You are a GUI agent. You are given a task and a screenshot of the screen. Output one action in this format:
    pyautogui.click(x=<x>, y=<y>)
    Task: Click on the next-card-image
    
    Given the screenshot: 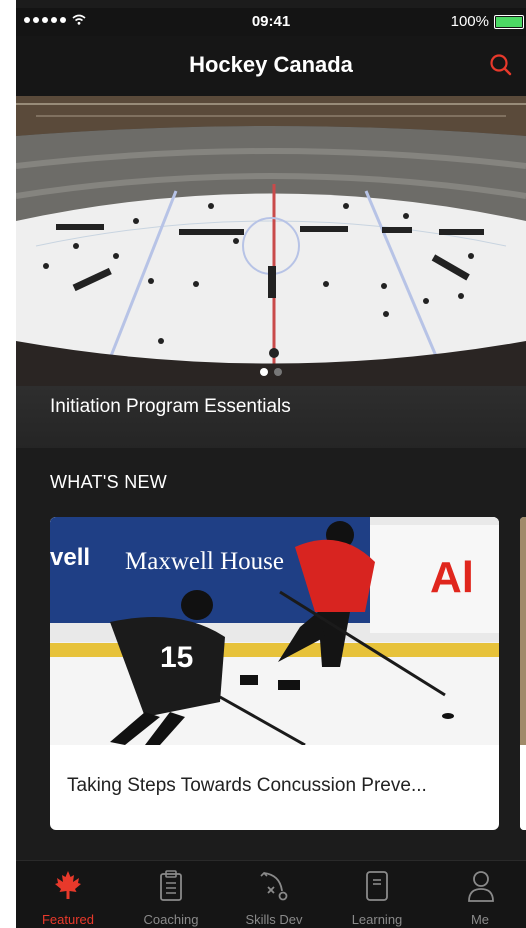 What is the action you would take?
    pyautogui.click(x=523, y=673)
    